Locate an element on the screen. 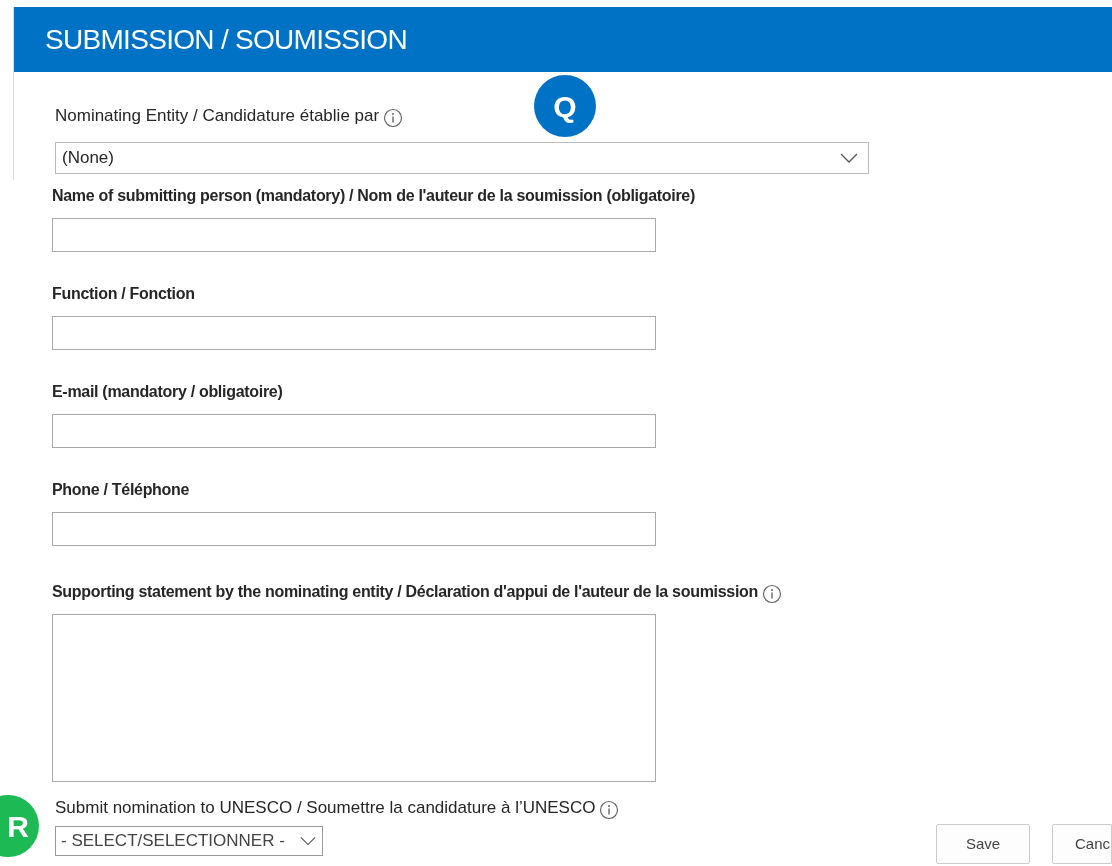 This screenshot has width=1112, height=866. marker-badge: R is located at coordinates (19, 826).